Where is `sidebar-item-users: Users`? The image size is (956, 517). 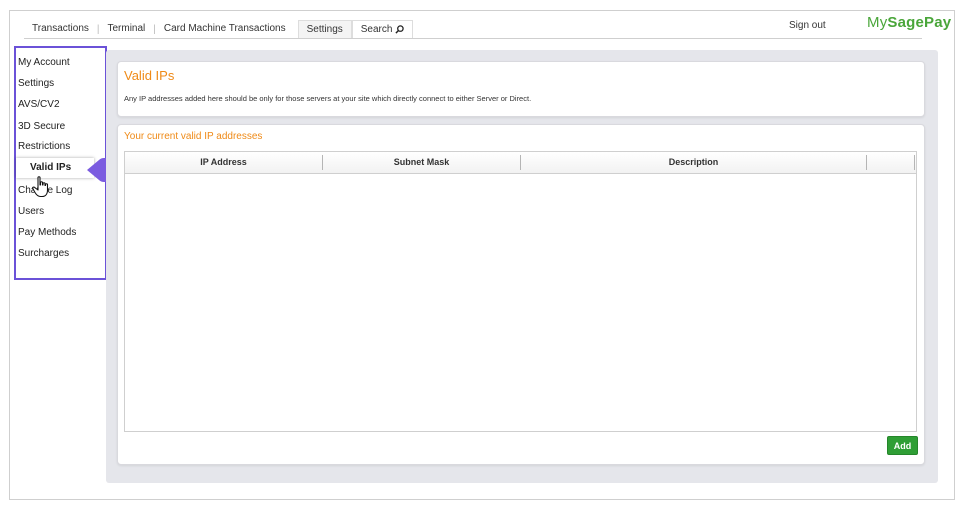 sidebar-item-users: Users is located at coordinates (31, 211).